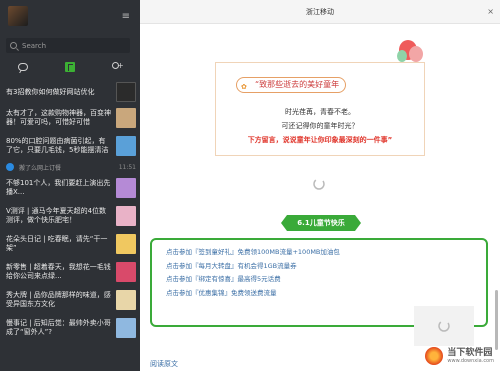  I want to click on read-more-link: 阅读原文, so click(164, 364).